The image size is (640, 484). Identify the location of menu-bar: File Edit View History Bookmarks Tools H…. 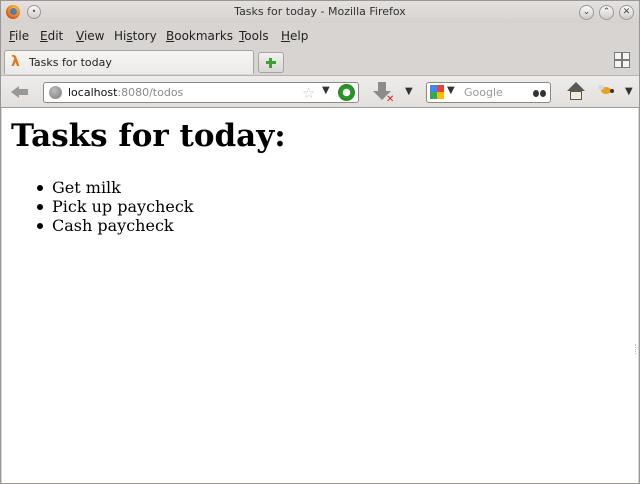
(320, 36).